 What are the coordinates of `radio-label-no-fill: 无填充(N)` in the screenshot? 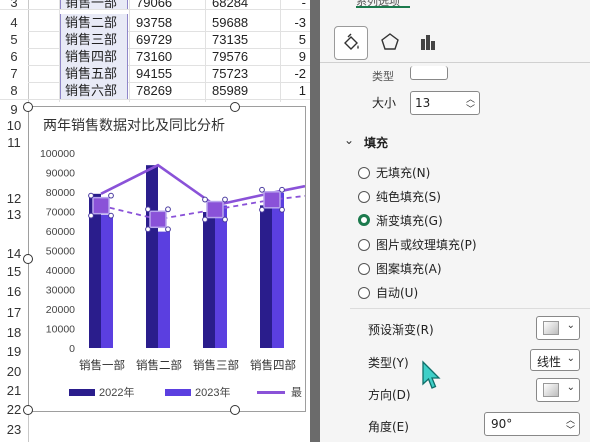 It's located at (403, 172).